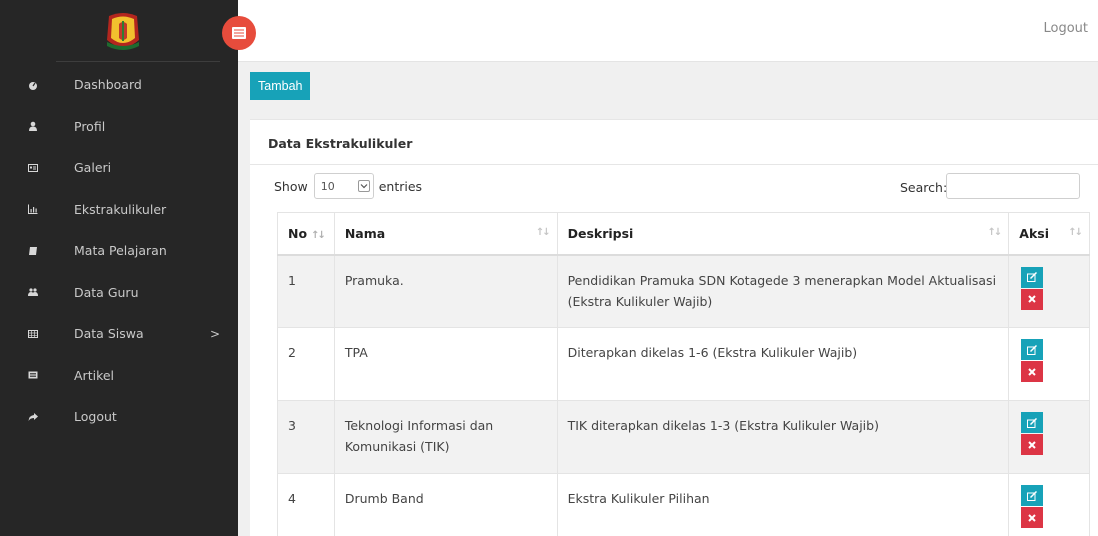 The width and height of the screenshot is (1098, 536). What do you see at coordinates (445, 291) in the screenshot?
I see `cell-nama: Pramuka.` at bounding box center [445, 291].